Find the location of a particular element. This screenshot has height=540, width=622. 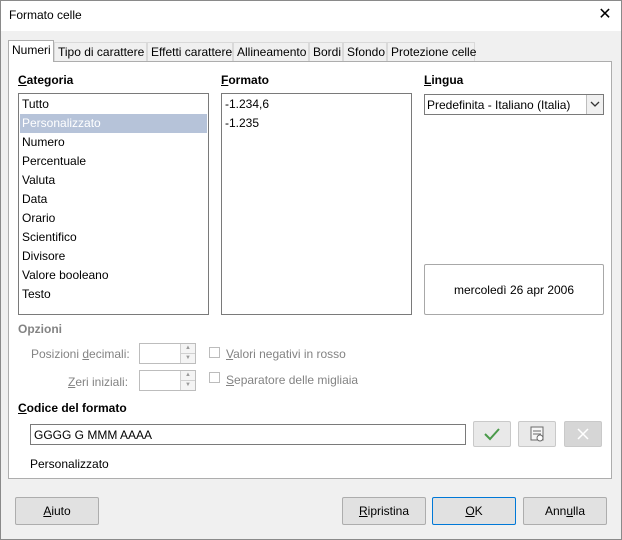

ok-button: OK is located at coordinates (474, 511).